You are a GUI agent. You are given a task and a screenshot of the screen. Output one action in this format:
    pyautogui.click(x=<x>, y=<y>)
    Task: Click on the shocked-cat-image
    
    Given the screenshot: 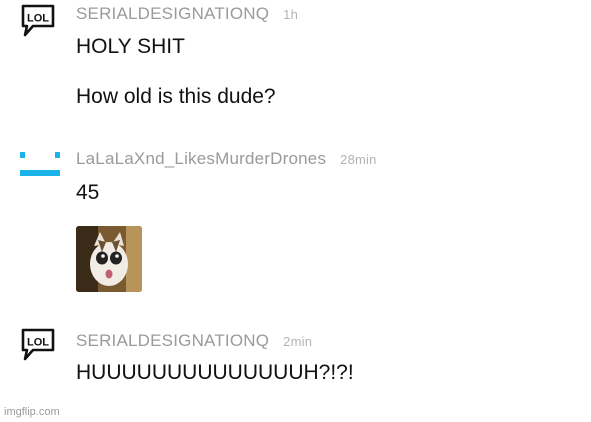 What is the action you would take?
    pyautogui.click(x=109, y=259)
    